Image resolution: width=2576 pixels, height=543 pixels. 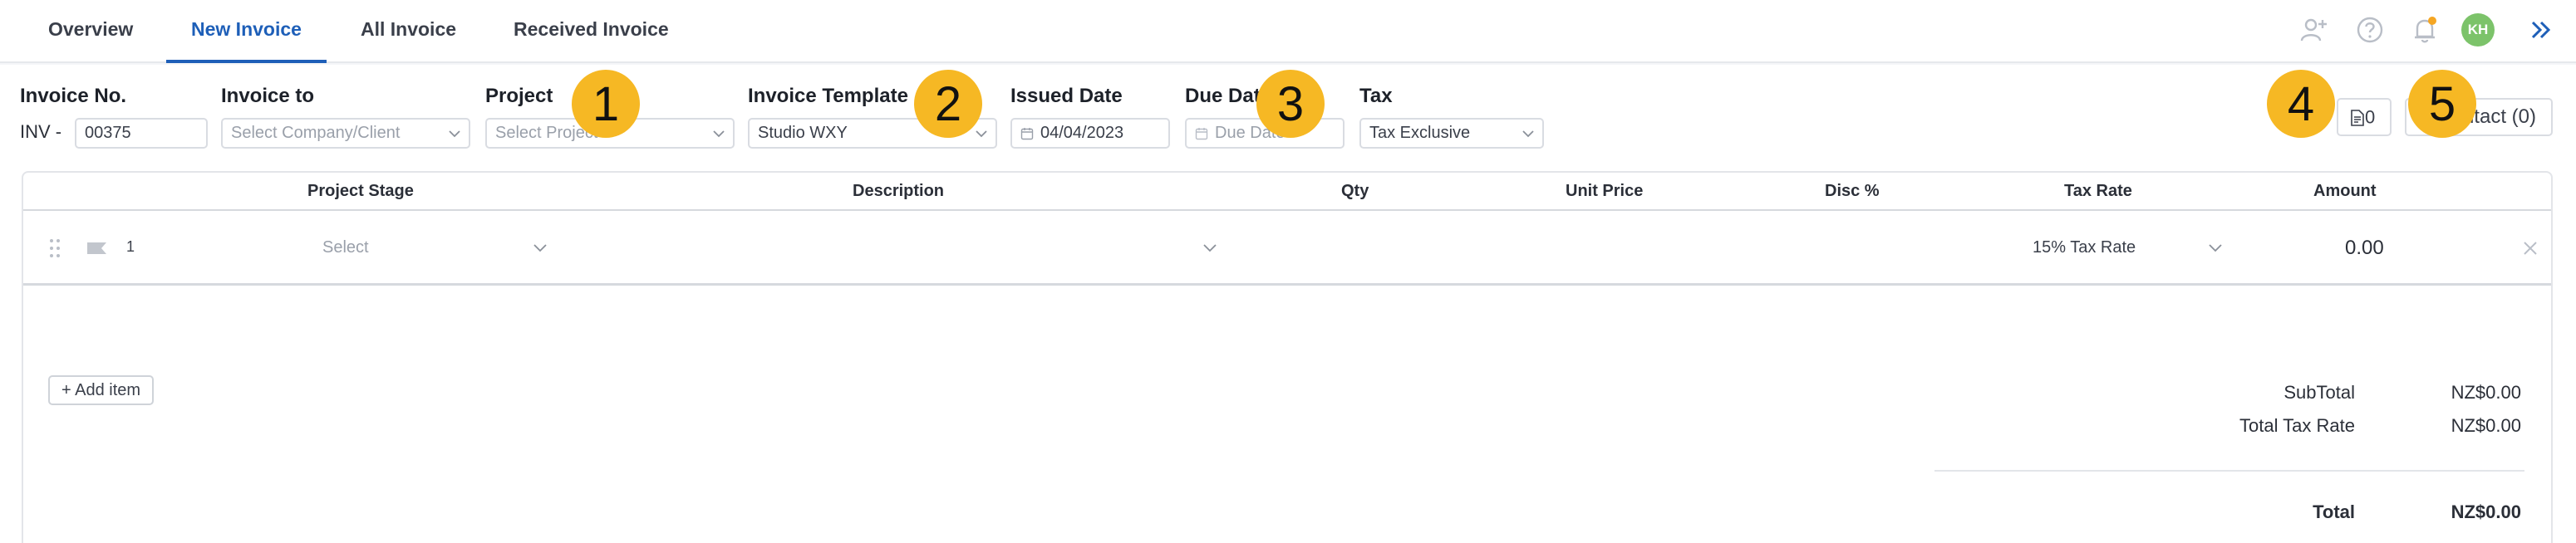 What do you see at coordinates (2313, 30) in the screenshot?
I see `add-user-icon` at bounding box center [2313, 30].